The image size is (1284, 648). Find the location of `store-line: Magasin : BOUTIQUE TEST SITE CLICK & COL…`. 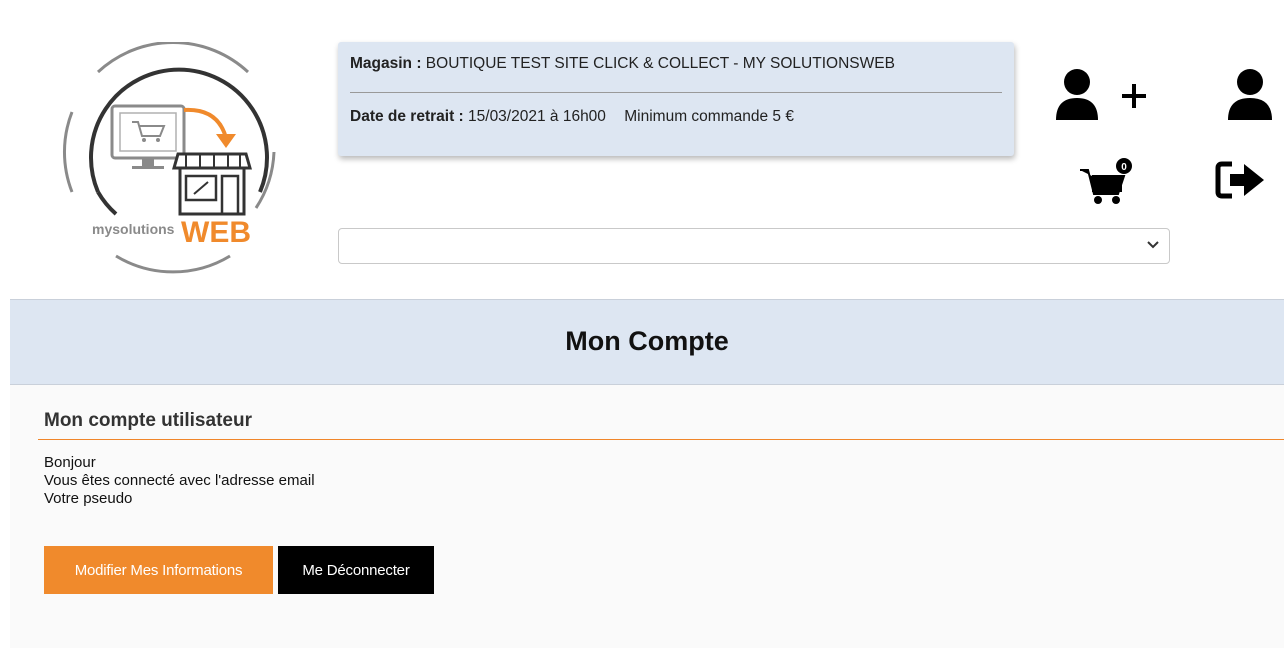

store-line: Magasin : BOUTIQUE TEST SITE CLICK & COL… is located at coordinates (622, 64).